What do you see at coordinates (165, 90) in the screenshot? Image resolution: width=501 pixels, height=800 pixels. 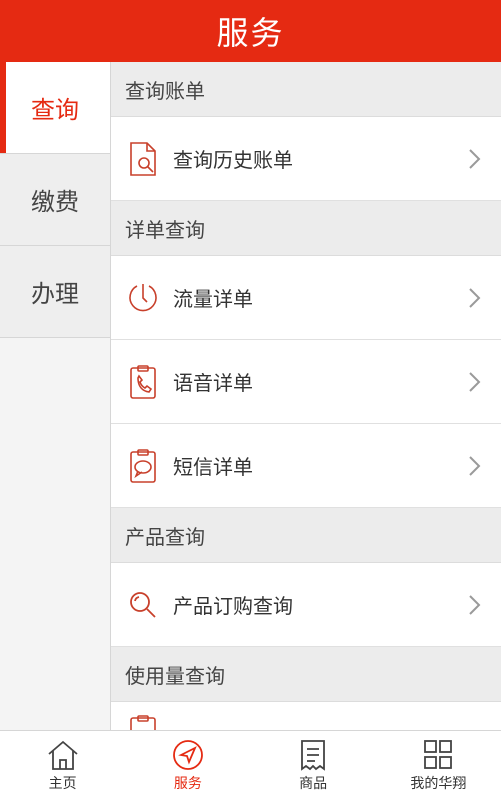 I see `section-title: 查询账单` at bounding box center [165, 90].